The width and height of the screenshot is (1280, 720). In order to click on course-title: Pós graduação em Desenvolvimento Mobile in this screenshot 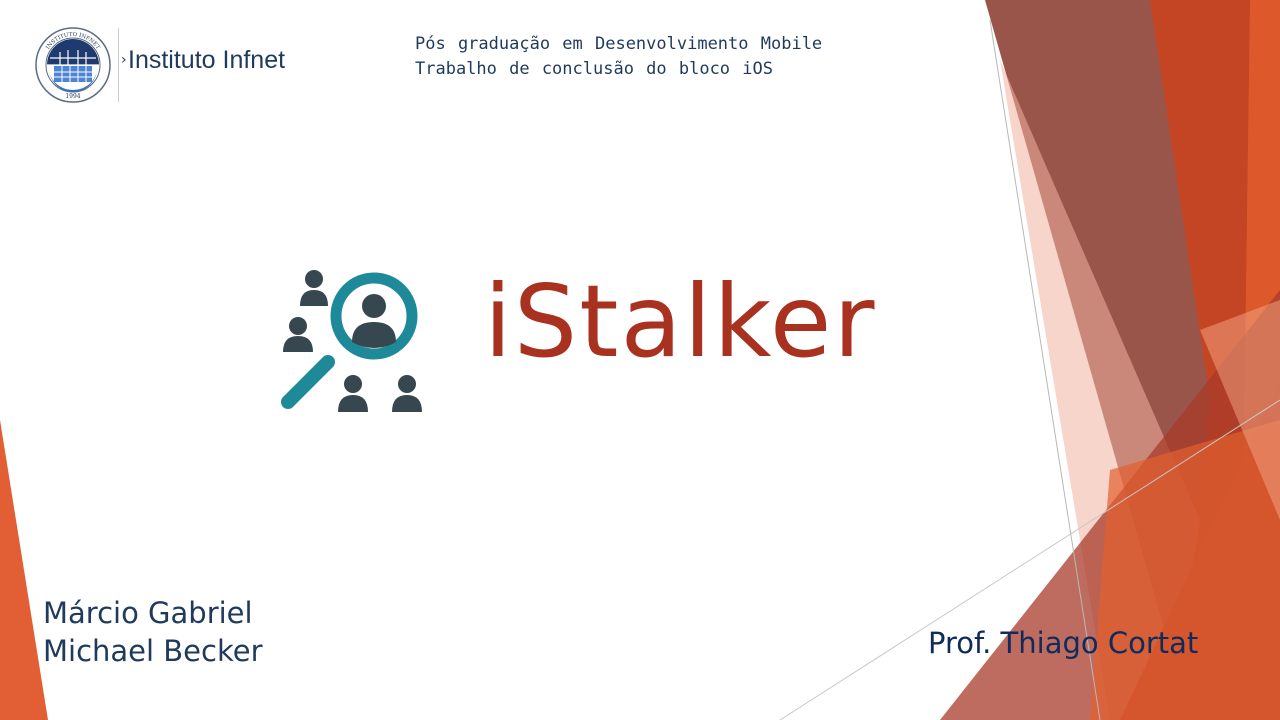, I will do `click(619, 44)`.